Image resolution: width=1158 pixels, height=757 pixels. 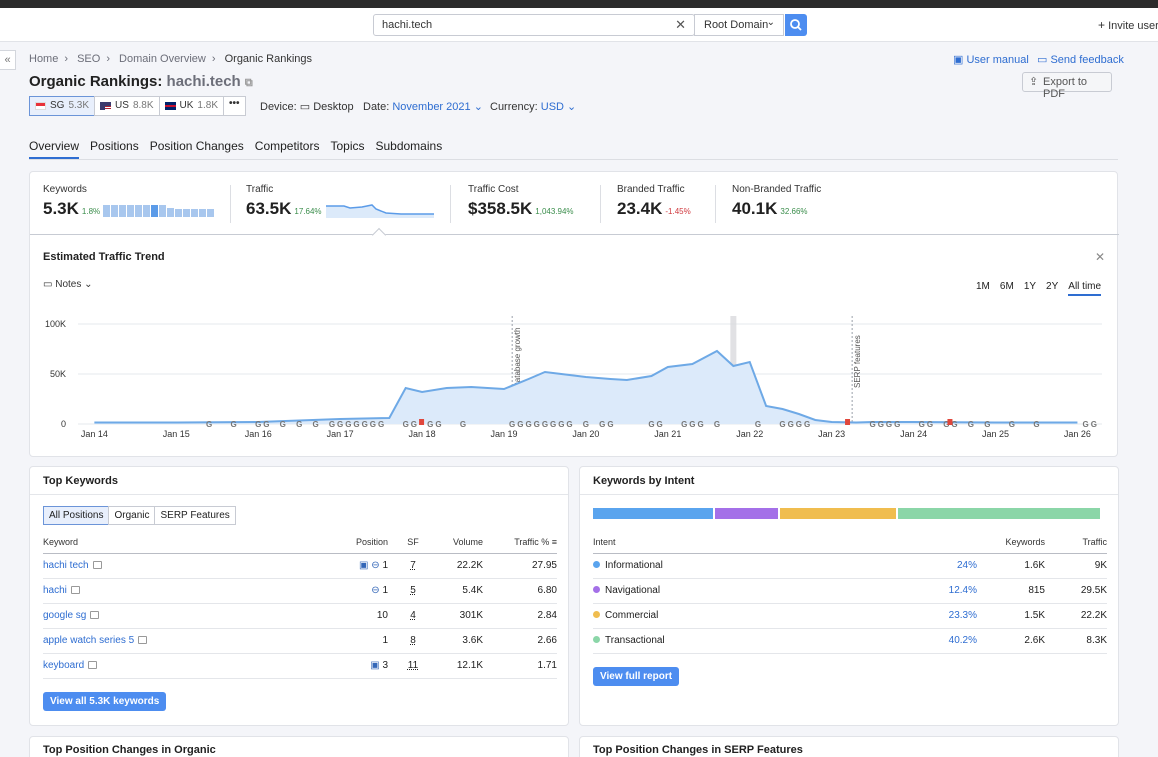 I want to click on clear-icon: ✕, so click(x=680, y=25).